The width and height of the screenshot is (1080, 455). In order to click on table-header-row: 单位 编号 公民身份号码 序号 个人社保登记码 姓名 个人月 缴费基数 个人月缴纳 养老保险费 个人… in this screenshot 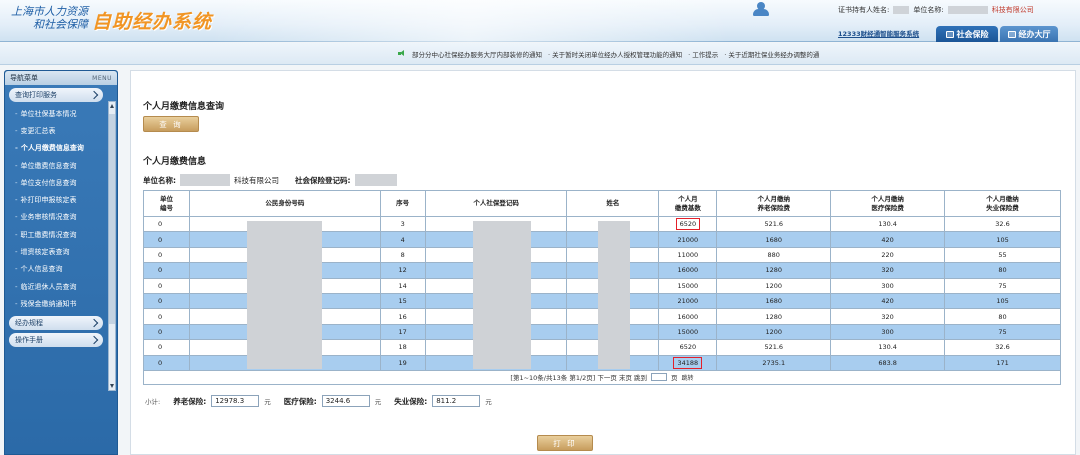, I will do `click(602, 203)`.